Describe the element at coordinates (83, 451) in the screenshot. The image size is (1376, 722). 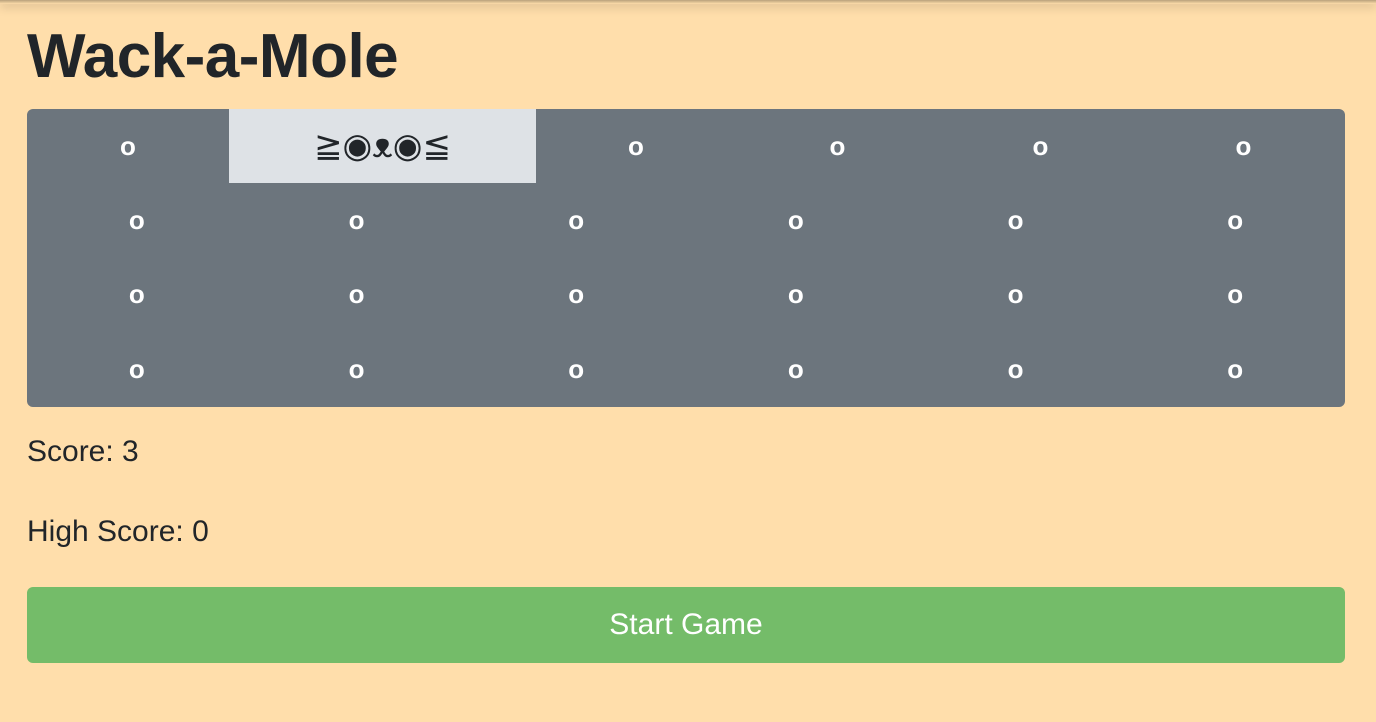
I see `score-label: Score: 3` at that location.